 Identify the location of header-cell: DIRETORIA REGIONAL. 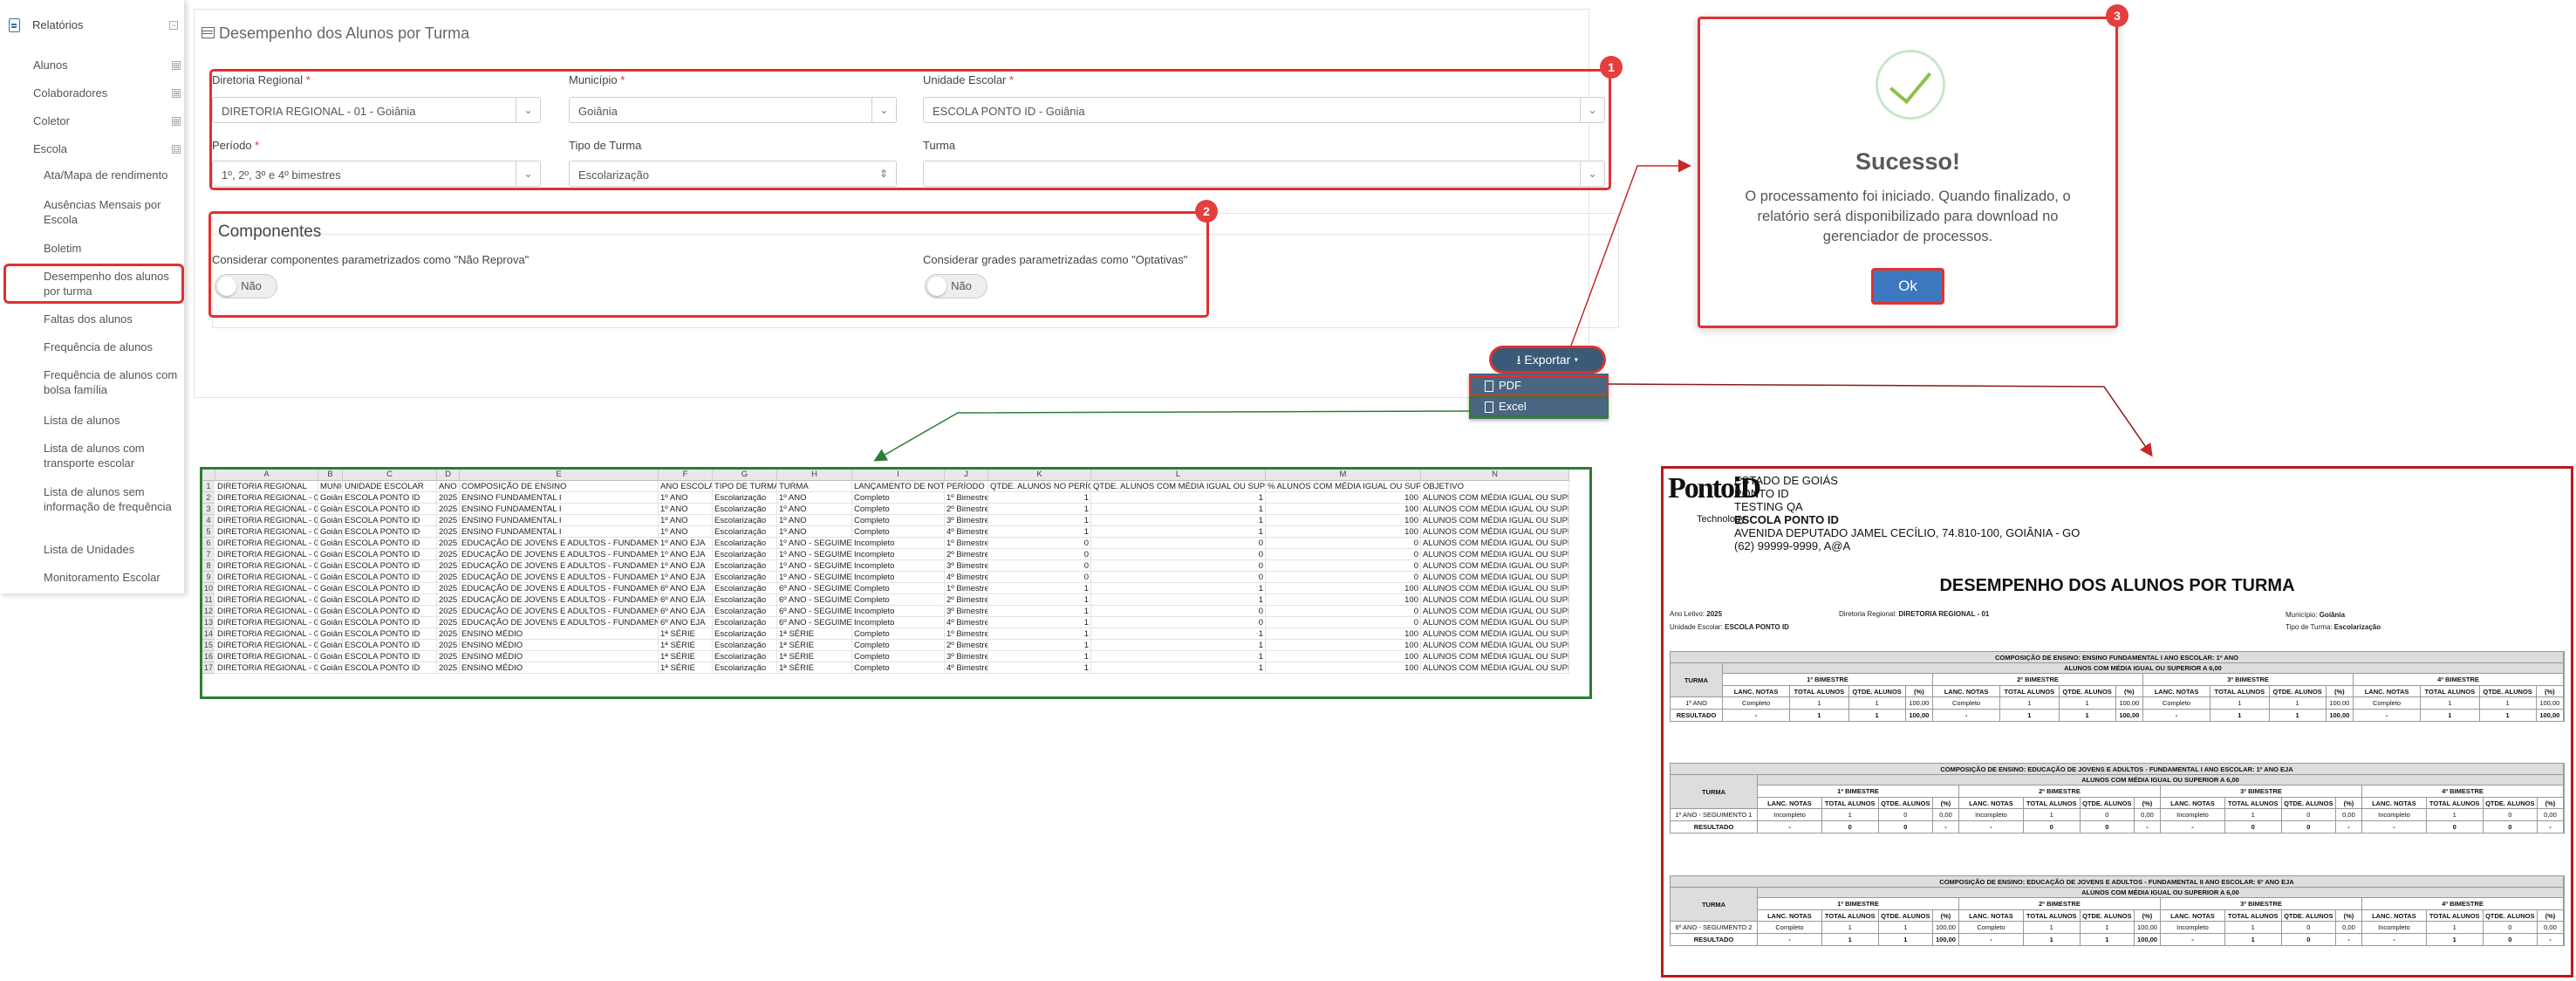
(266, 486).